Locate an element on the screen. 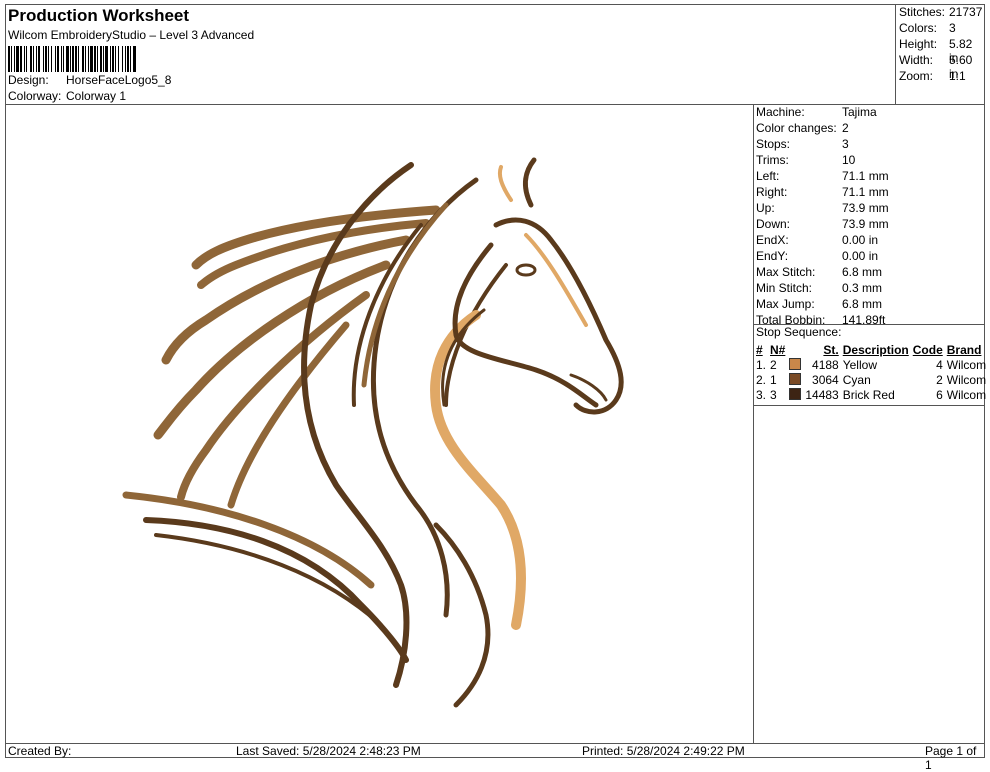 This screenshot has height=772, width=990. design-row: Design: HorseFaceLogo5_8 is located at coordinates (89, 80).